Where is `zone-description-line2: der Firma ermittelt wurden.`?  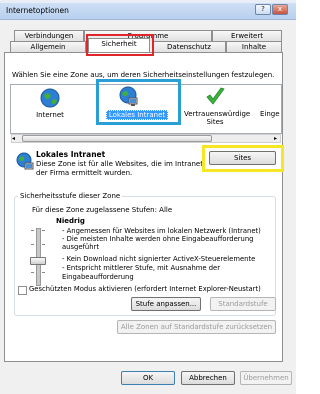 zone-description-line2: der Firma ermittelt wurden. is located at coordinates (84, 173).